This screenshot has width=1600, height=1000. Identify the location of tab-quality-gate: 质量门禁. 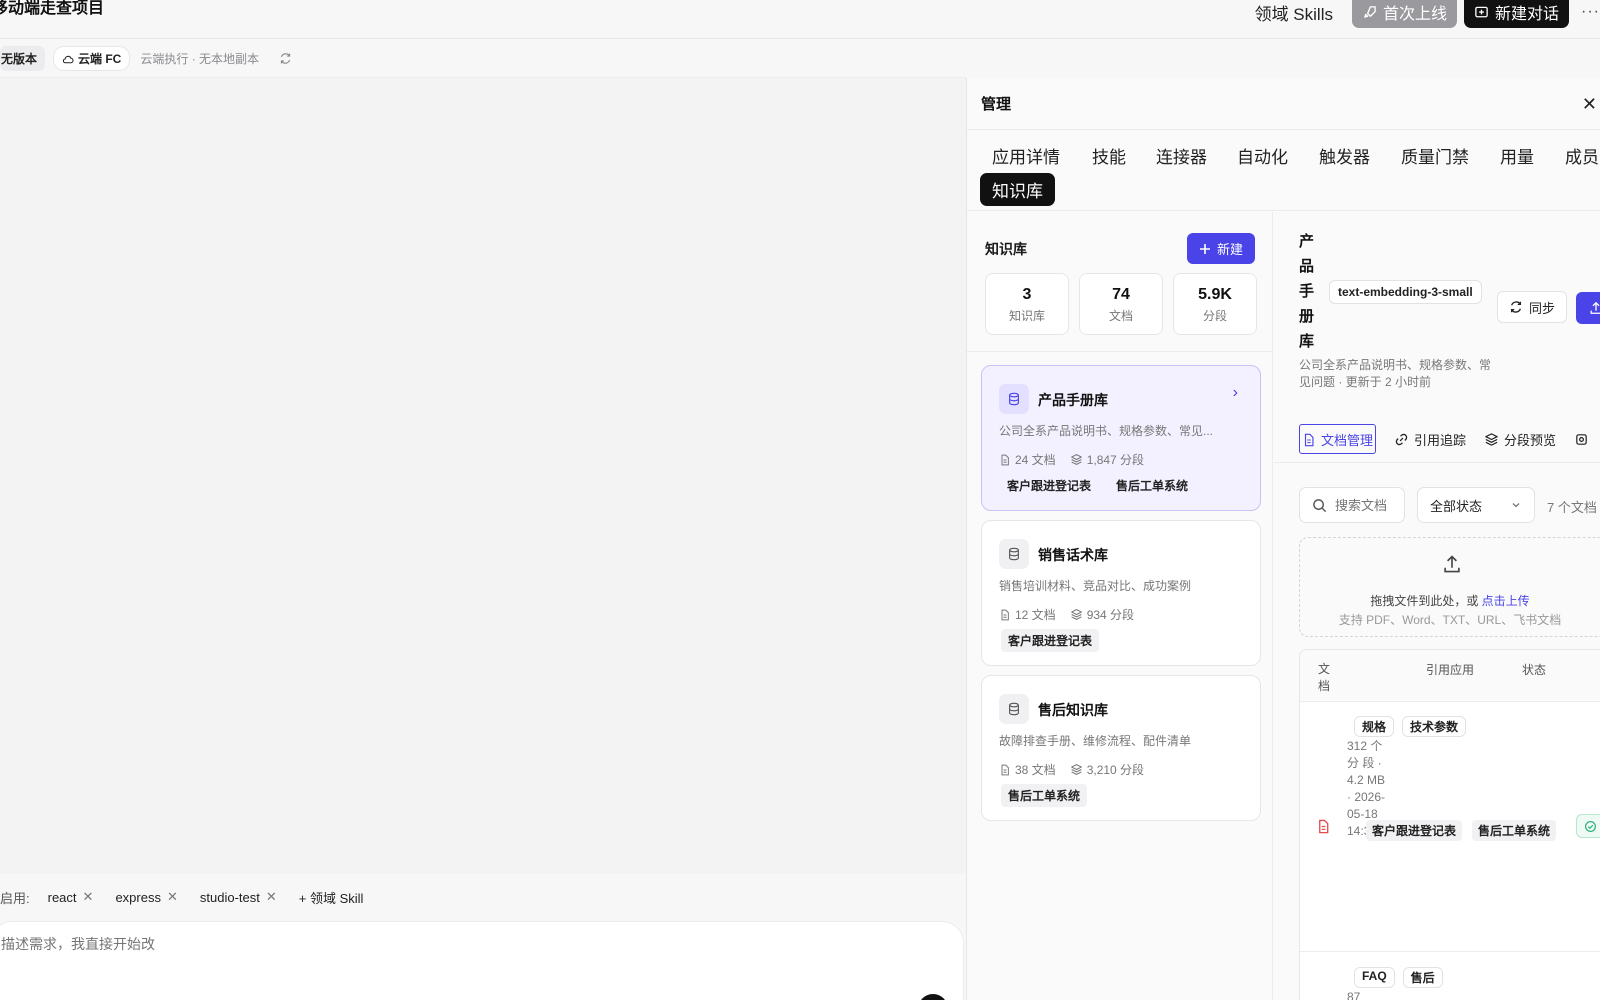
(1435, 155).